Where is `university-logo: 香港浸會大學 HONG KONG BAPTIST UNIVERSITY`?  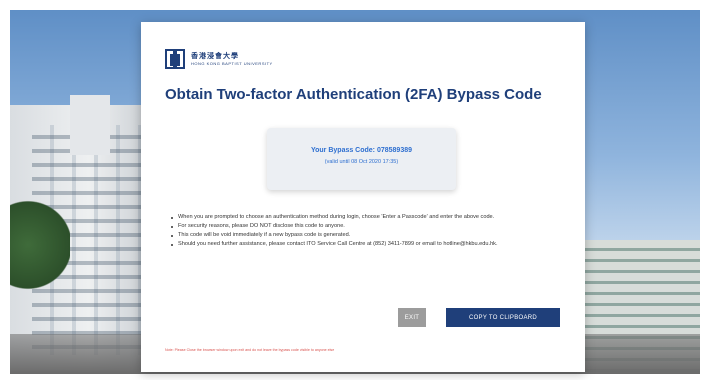 university-logo: 香港浸會大學 HONG KONG BAPTIST UNIVERSITY is located at coordinates (219, 59).